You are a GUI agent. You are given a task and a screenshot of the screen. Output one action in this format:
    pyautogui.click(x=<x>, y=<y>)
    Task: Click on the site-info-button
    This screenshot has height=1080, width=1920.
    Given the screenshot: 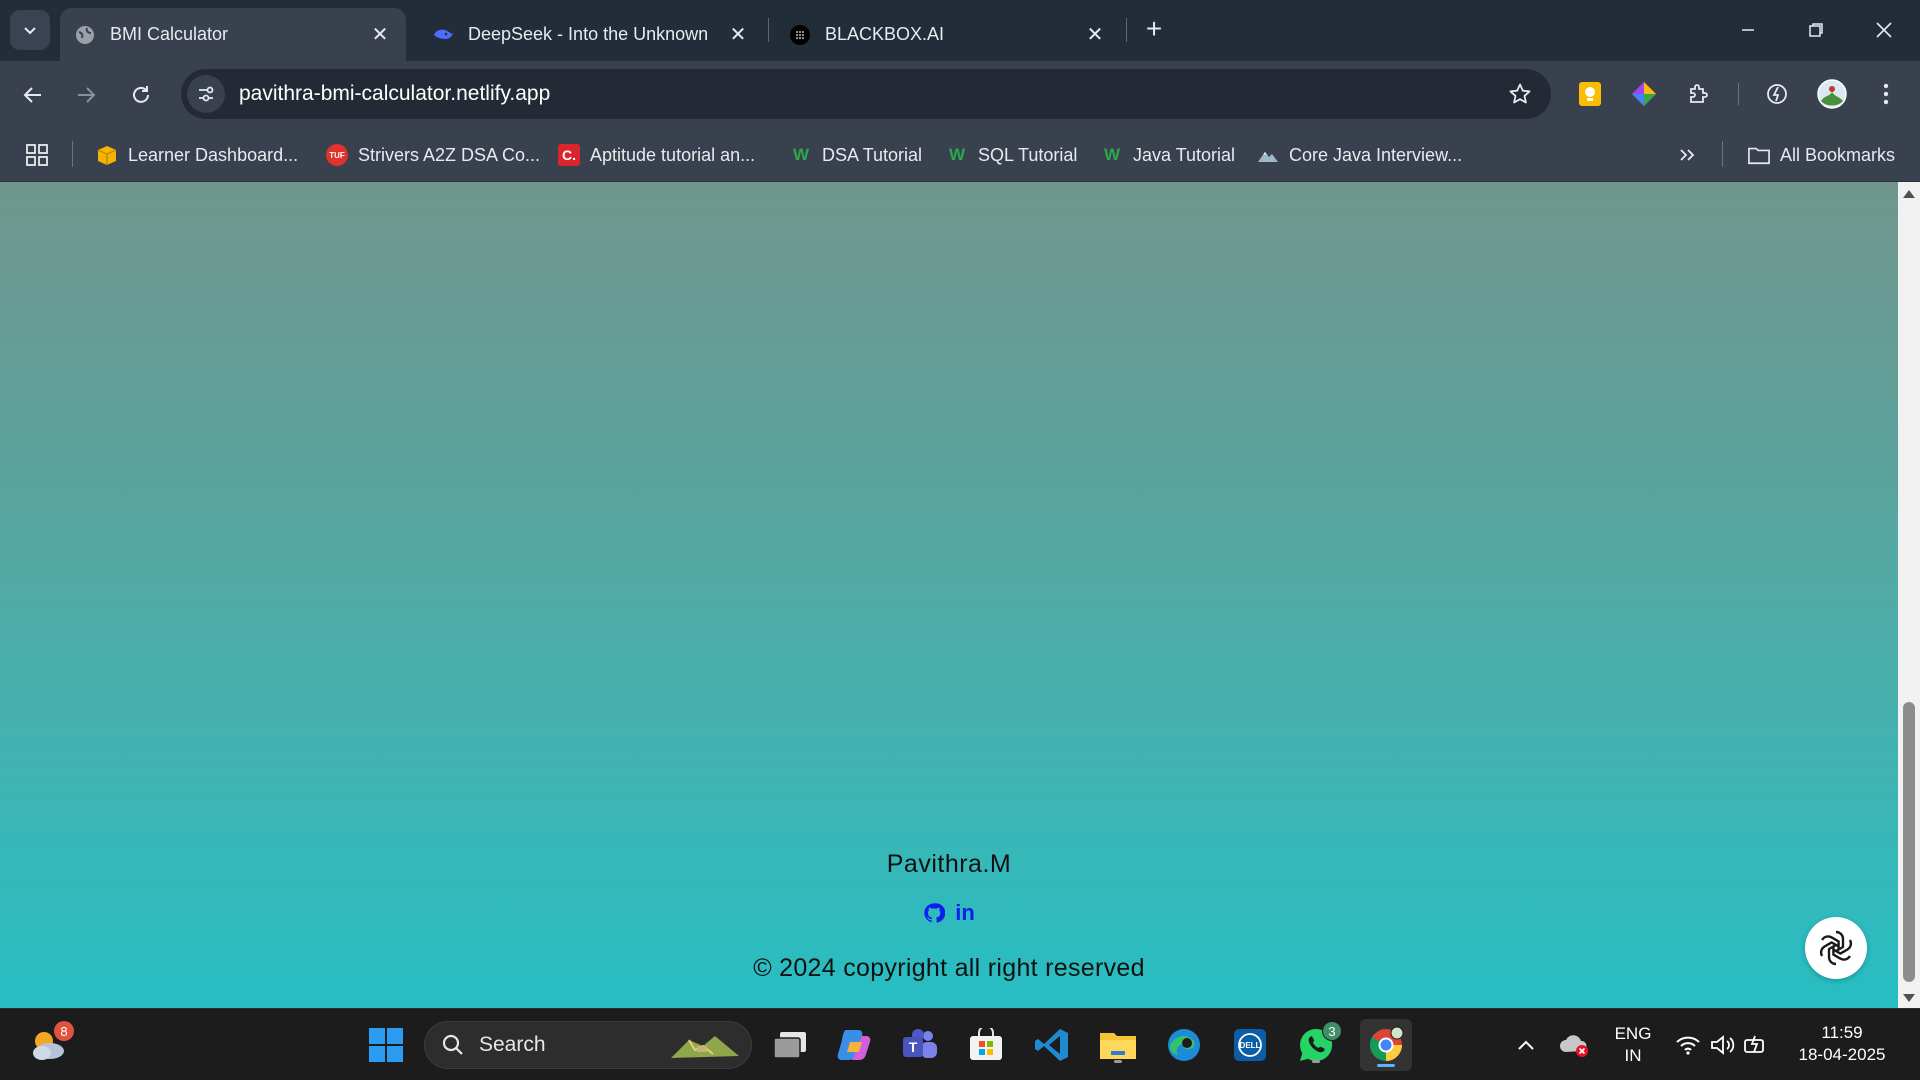 What is the action you would take?
    pyautogui.click(x=206, y=94)
    